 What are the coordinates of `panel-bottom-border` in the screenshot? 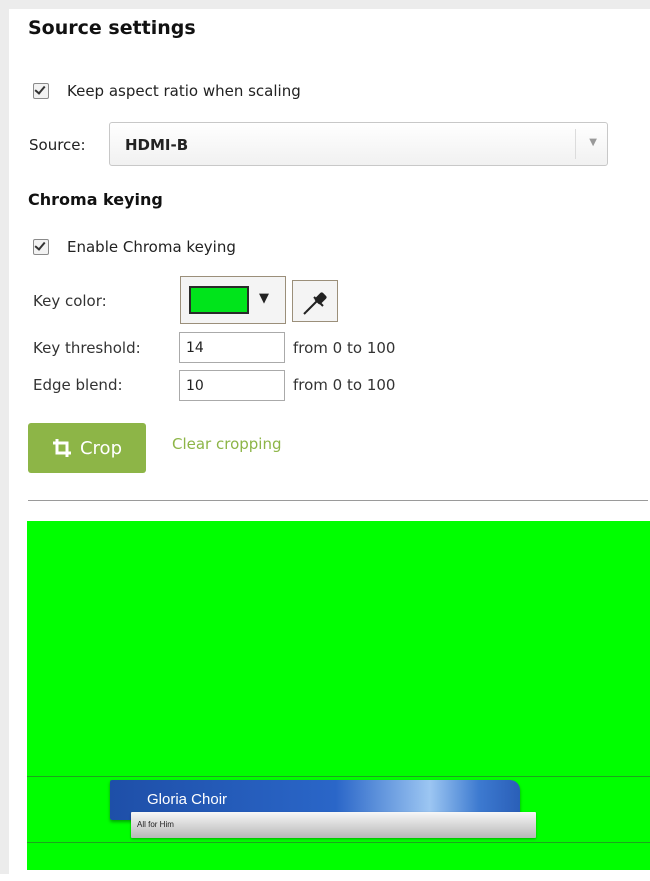 It's located at (325, 877).